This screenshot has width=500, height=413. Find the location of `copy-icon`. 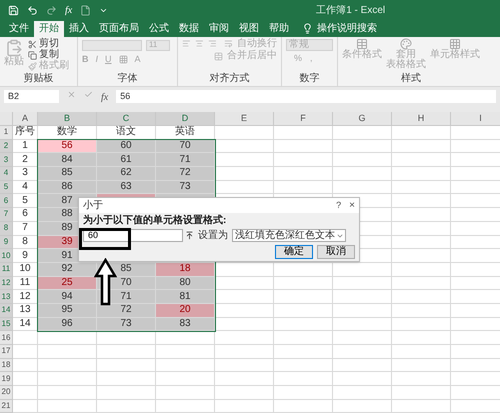

copy-icon is located at coordinates (32, 55).